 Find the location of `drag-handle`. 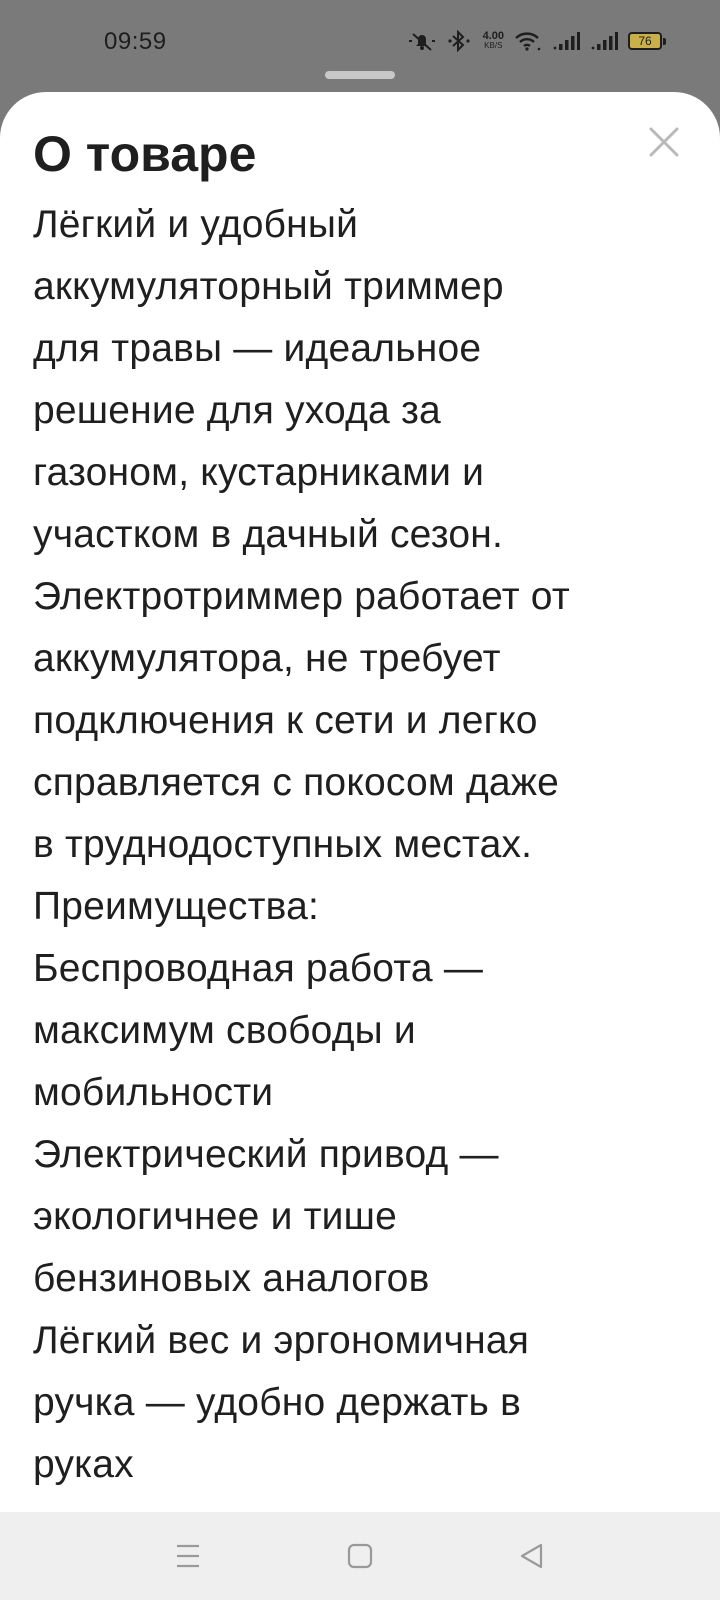

drag-handle is located at coordinates (360, 75).